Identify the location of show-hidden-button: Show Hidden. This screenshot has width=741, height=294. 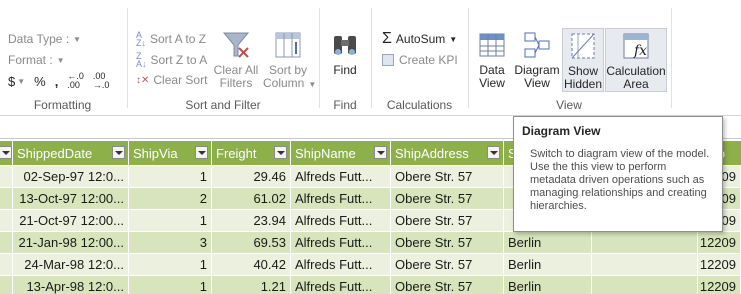
(583, 60).